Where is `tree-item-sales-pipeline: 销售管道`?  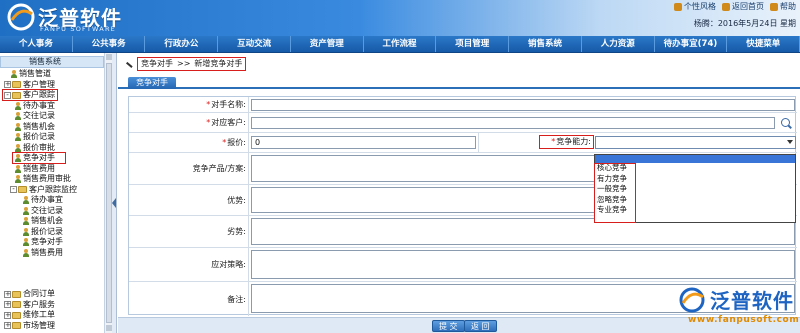 tree-item-sales-pipeline: 销售管道 is located at coordinates (30, 74).